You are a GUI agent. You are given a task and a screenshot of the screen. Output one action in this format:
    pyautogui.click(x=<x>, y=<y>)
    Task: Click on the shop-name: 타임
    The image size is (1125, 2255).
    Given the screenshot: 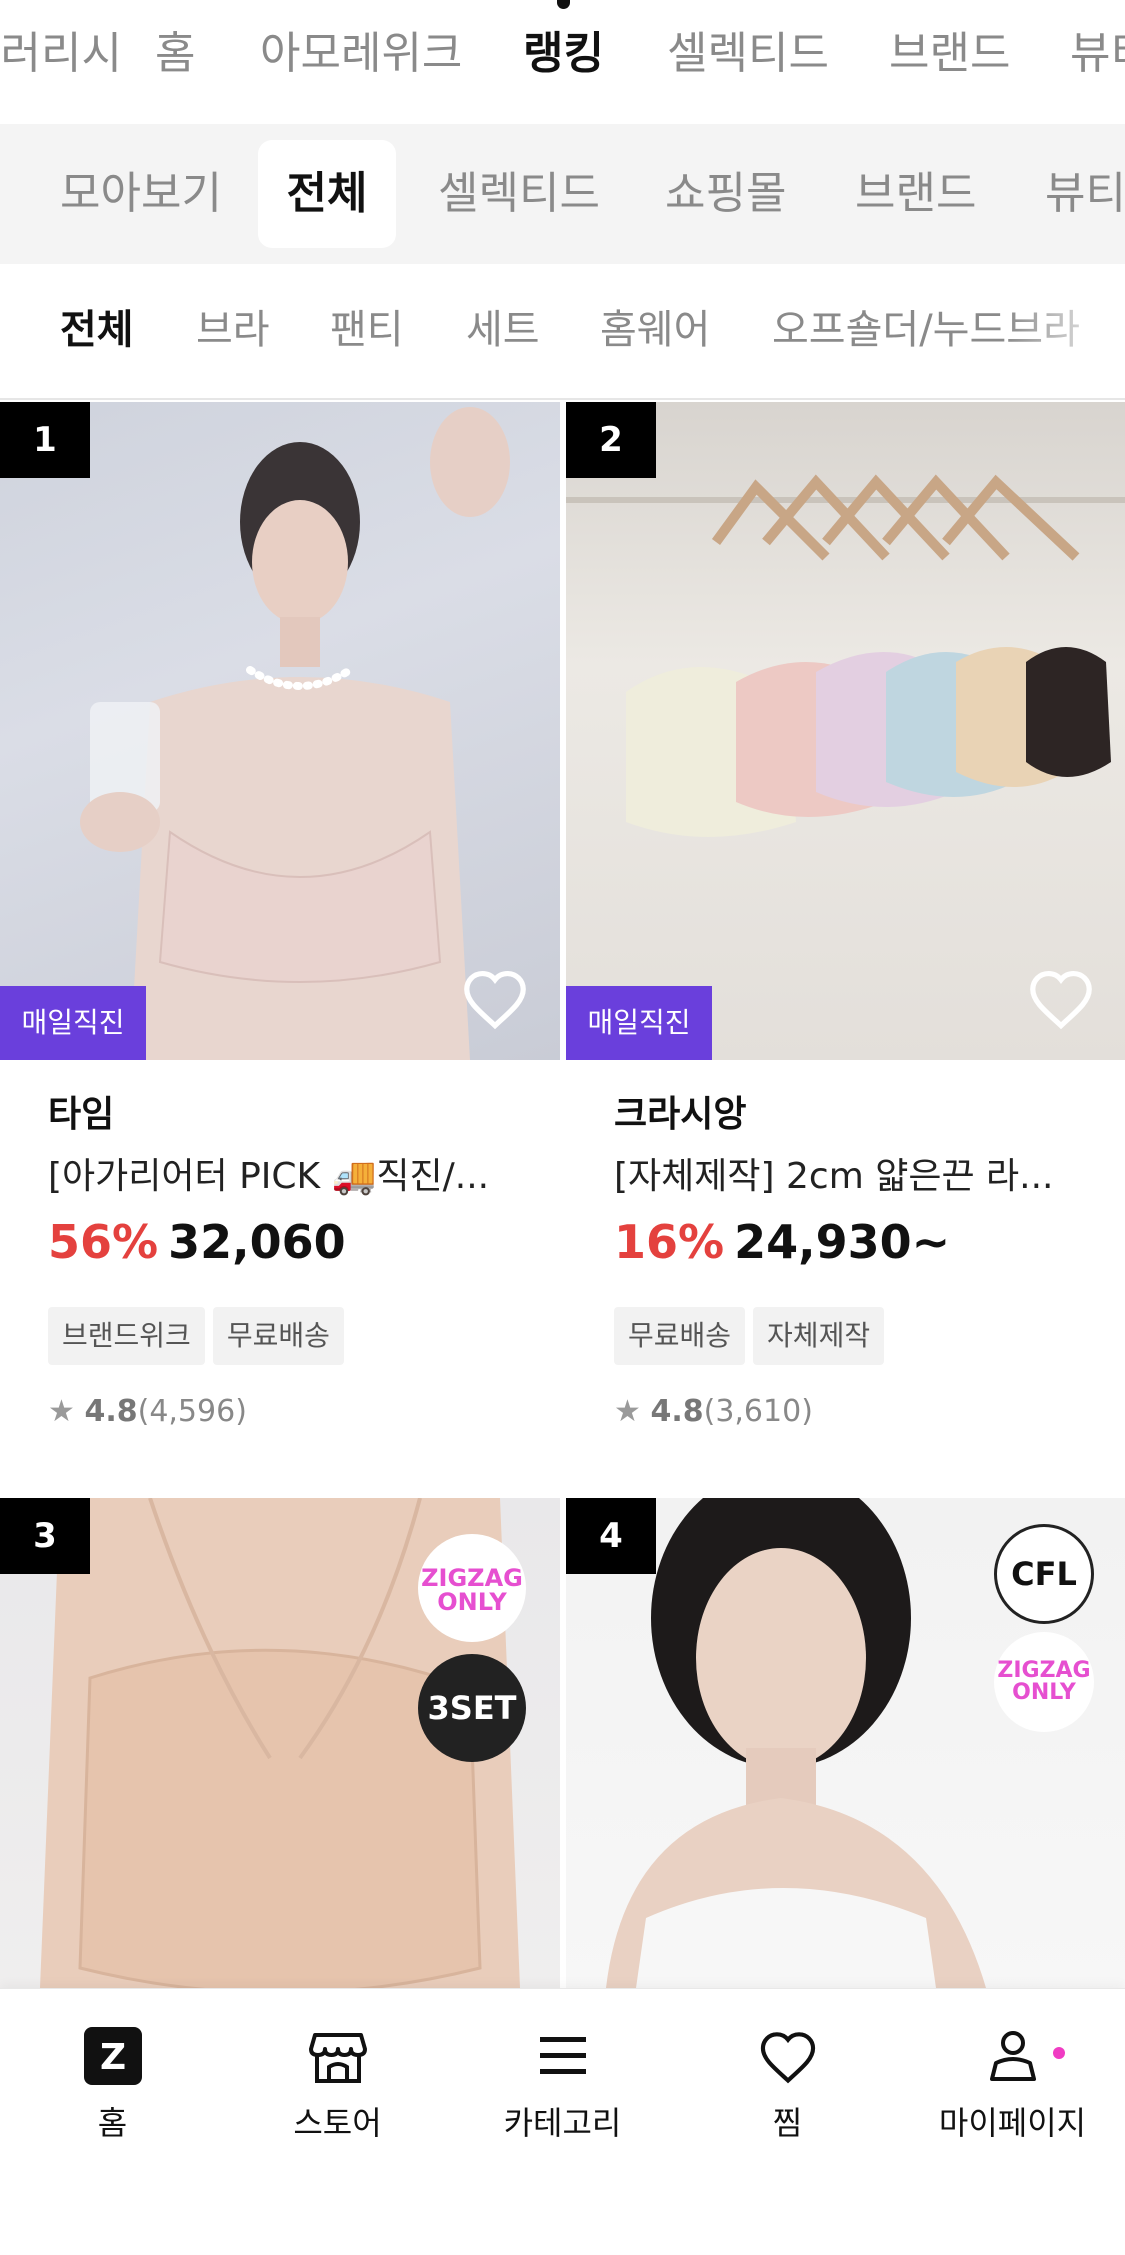 What is the action you would take?
    pyautogui.click(x=268, y=1115)
    